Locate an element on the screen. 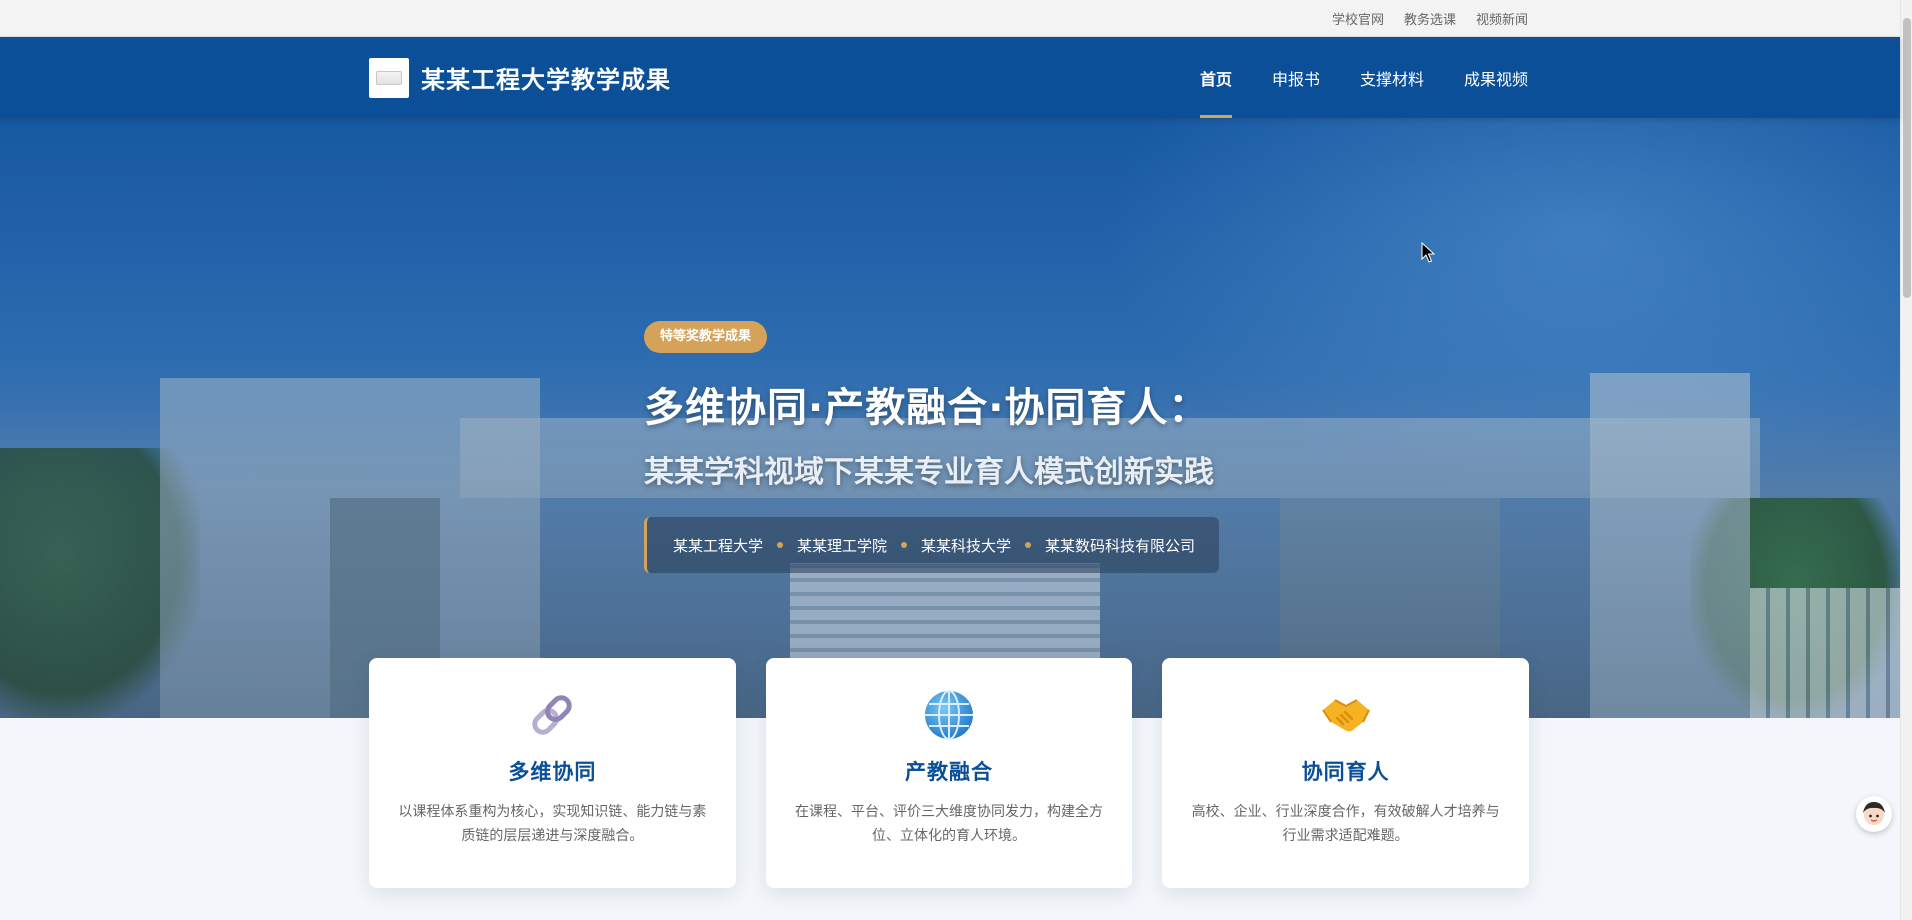 The width and height of the screenshot is (1912, 920). university-logo is located at coordinates (389, 77).